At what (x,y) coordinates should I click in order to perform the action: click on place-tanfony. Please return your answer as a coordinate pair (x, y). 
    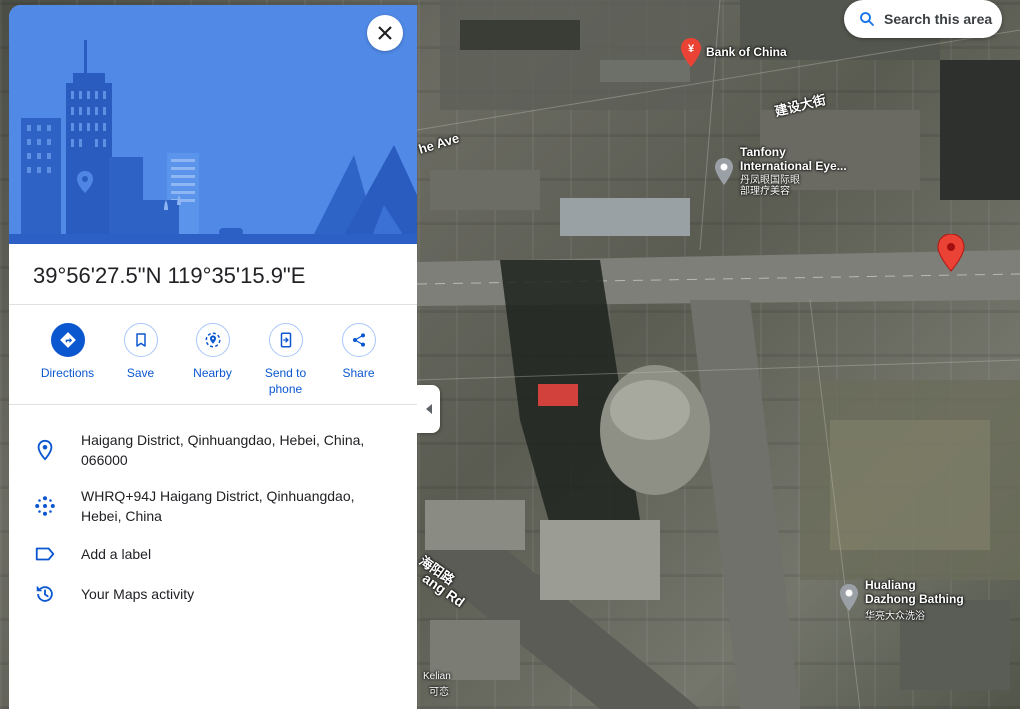
    Looking at the image, I should click on (724, 174).